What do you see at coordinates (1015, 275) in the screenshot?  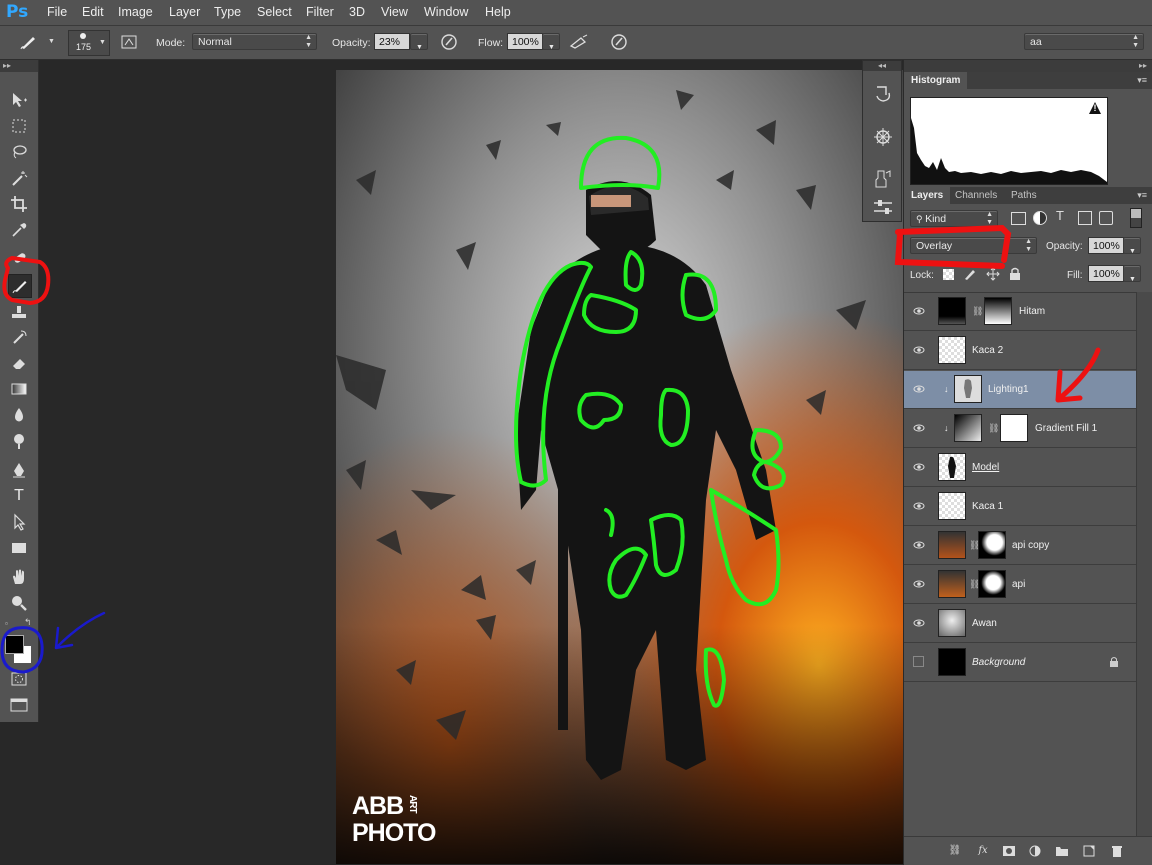 I see `lock-all-icon` at bounding box center [1015, 275].